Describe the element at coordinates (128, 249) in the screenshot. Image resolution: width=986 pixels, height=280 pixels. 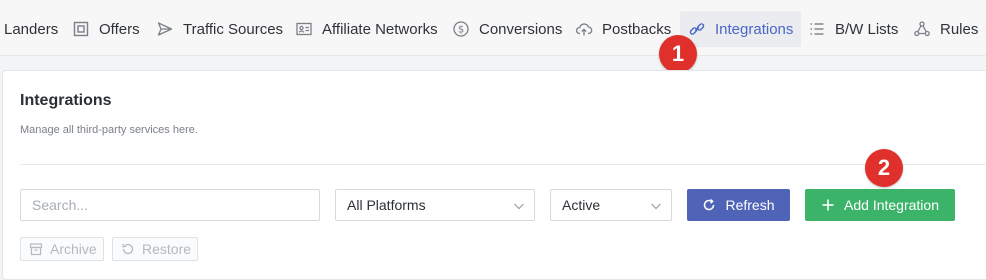
I see `restore-icon` at that location.